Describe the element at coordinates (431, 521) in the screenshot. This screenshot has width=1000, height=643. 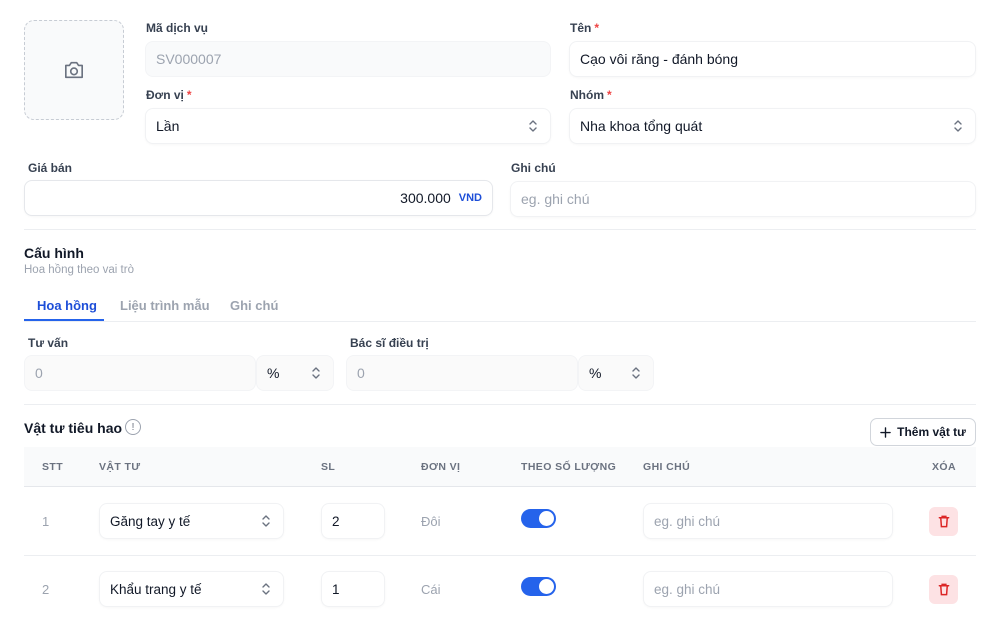
I see `supply-unit: Đôi` at that location.